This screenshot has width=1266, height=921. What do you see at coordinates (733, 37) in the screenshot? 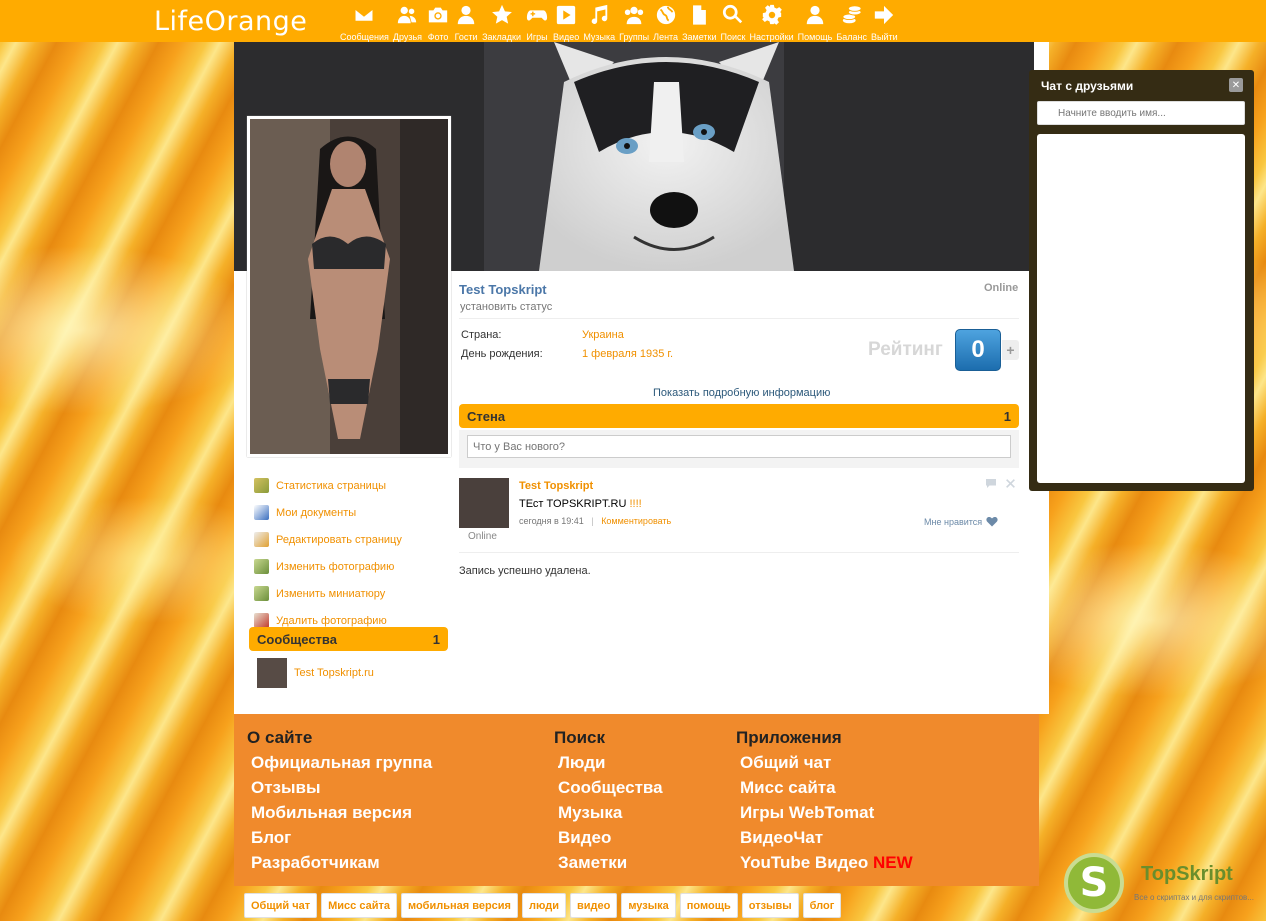
I see `nav-label: Поиск` at bounding box center [733, 37].